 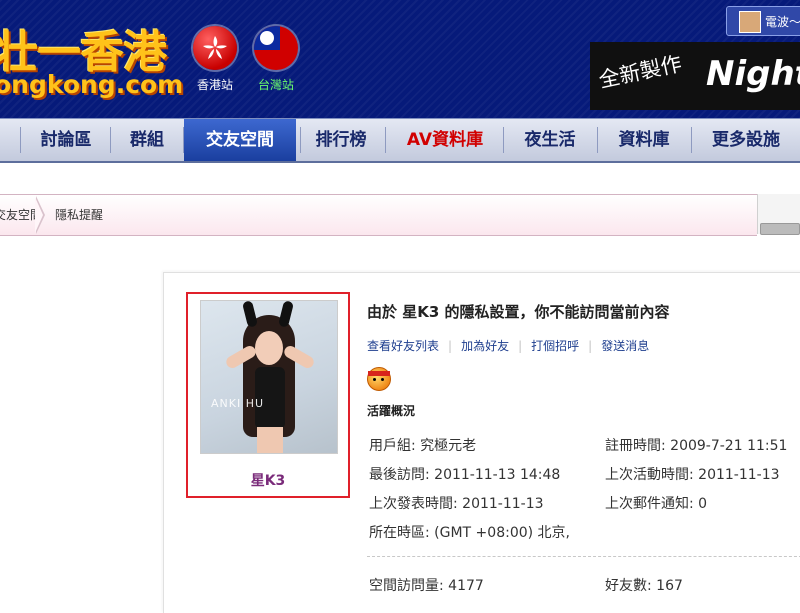 I want to click on view-friends-link: 查看好友列表, so click(x=403, y=346).